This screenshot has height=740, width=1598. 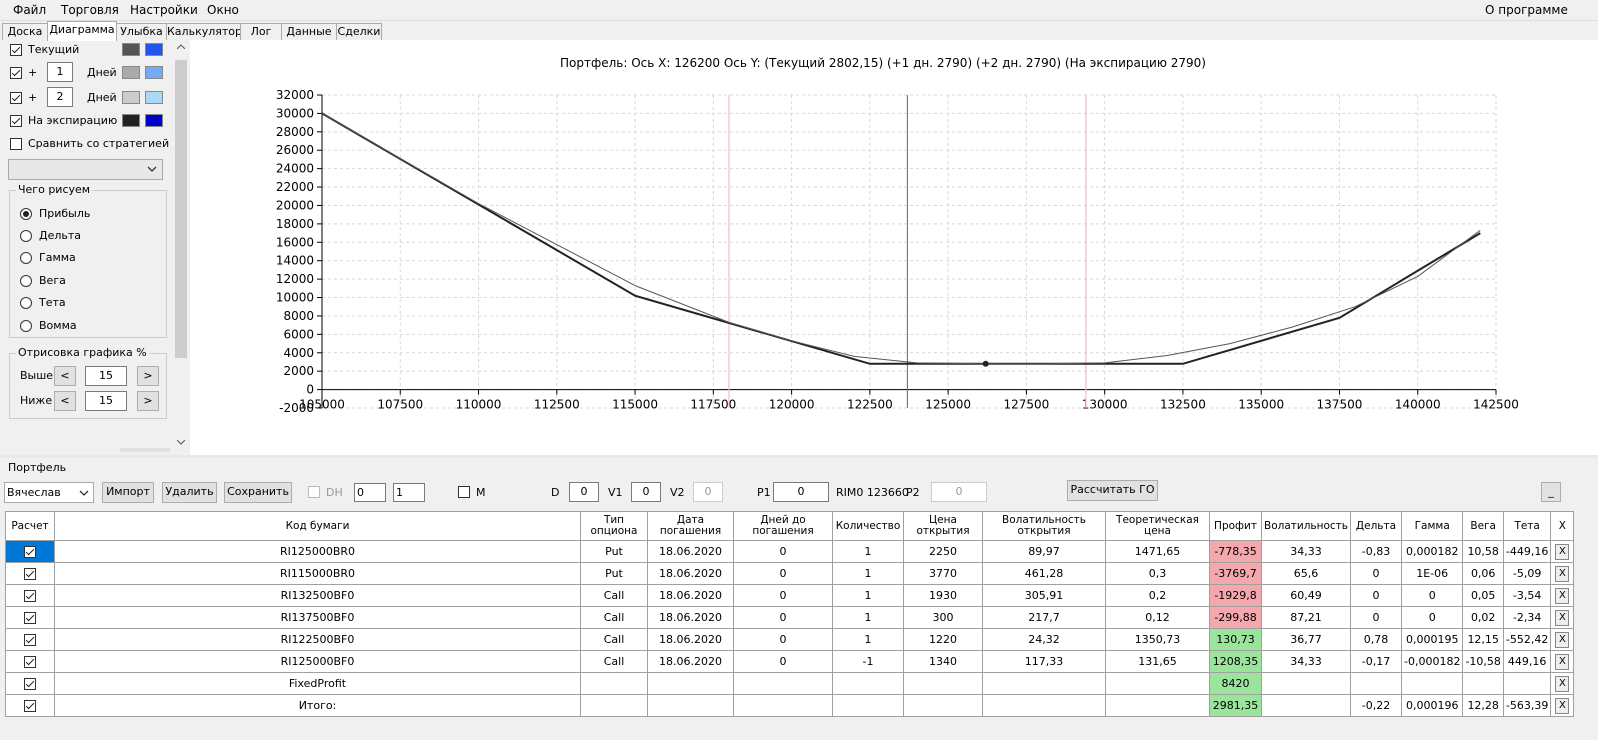 I want to click on col-type: Тип опциона, so click(x=614, y=526).